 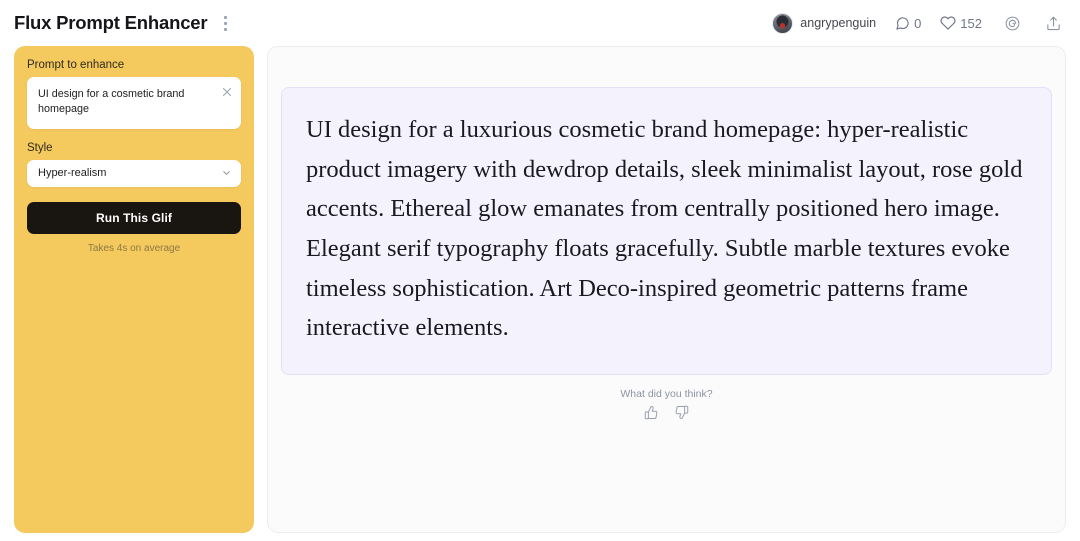 I want to click on share-upload-icon, so click(x=1053, y=23).